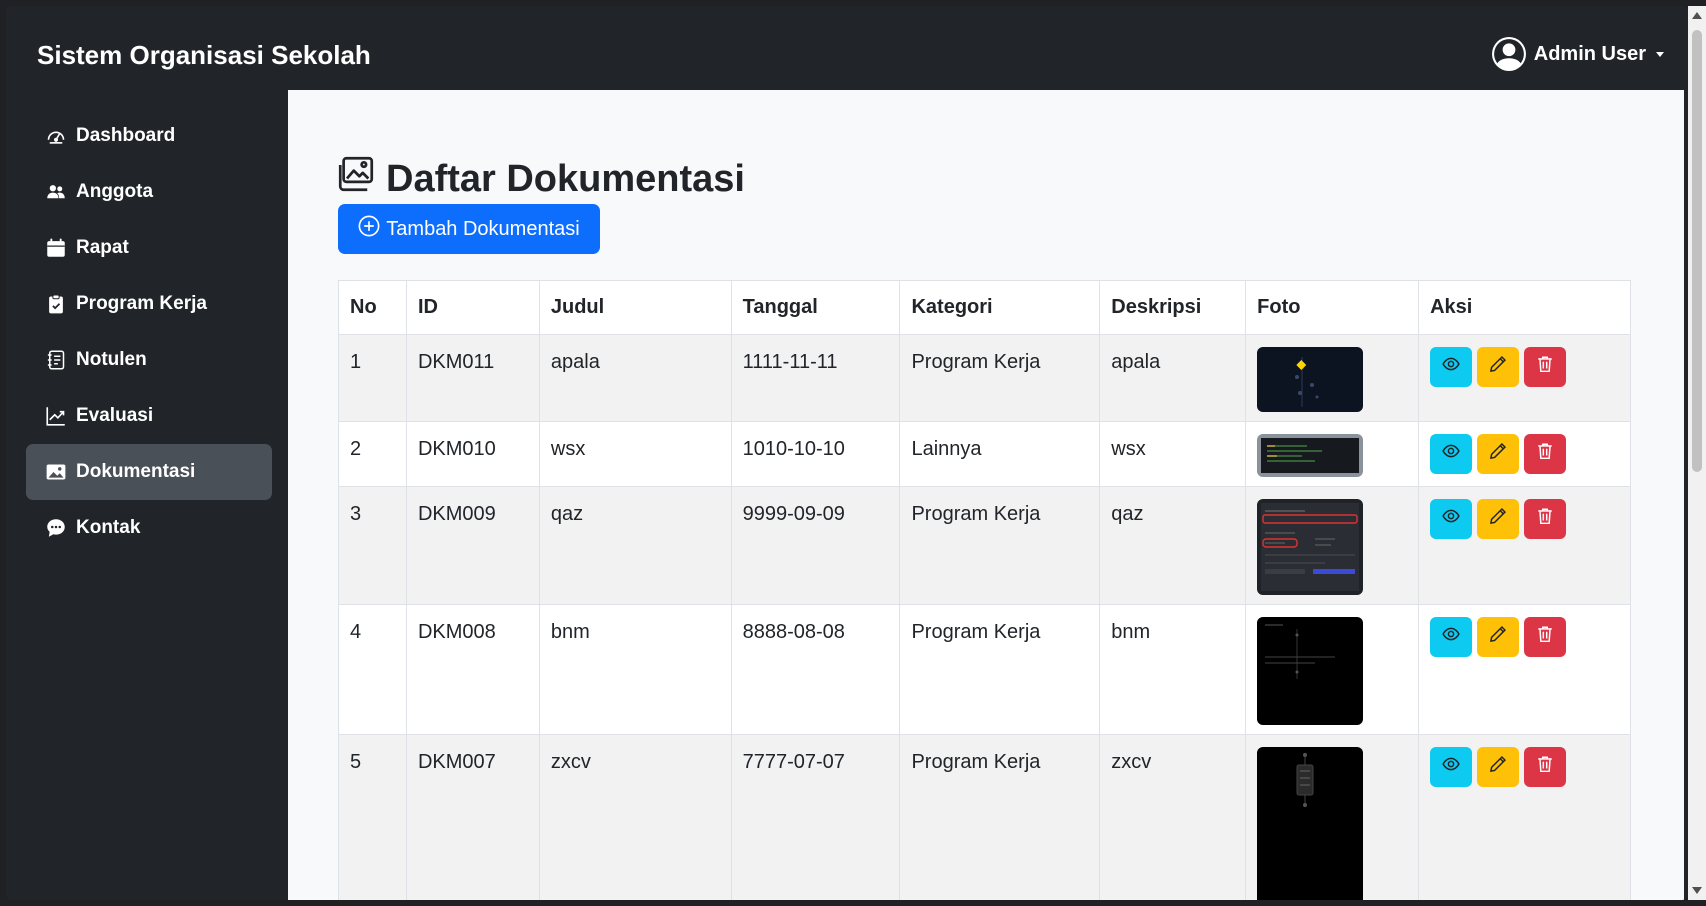  What do you see at coordinates (565, 178) in the screenshot?
I see `page-title-text: Daftar Dokumentasi` at bounding box center [565, 178].